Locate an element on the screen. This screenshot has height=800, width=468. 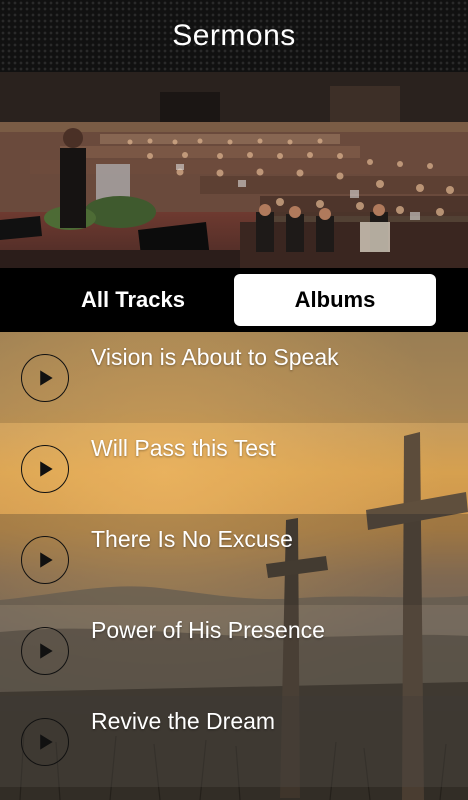
track-row: Power of His Presence is located at coordinates (234, 650).